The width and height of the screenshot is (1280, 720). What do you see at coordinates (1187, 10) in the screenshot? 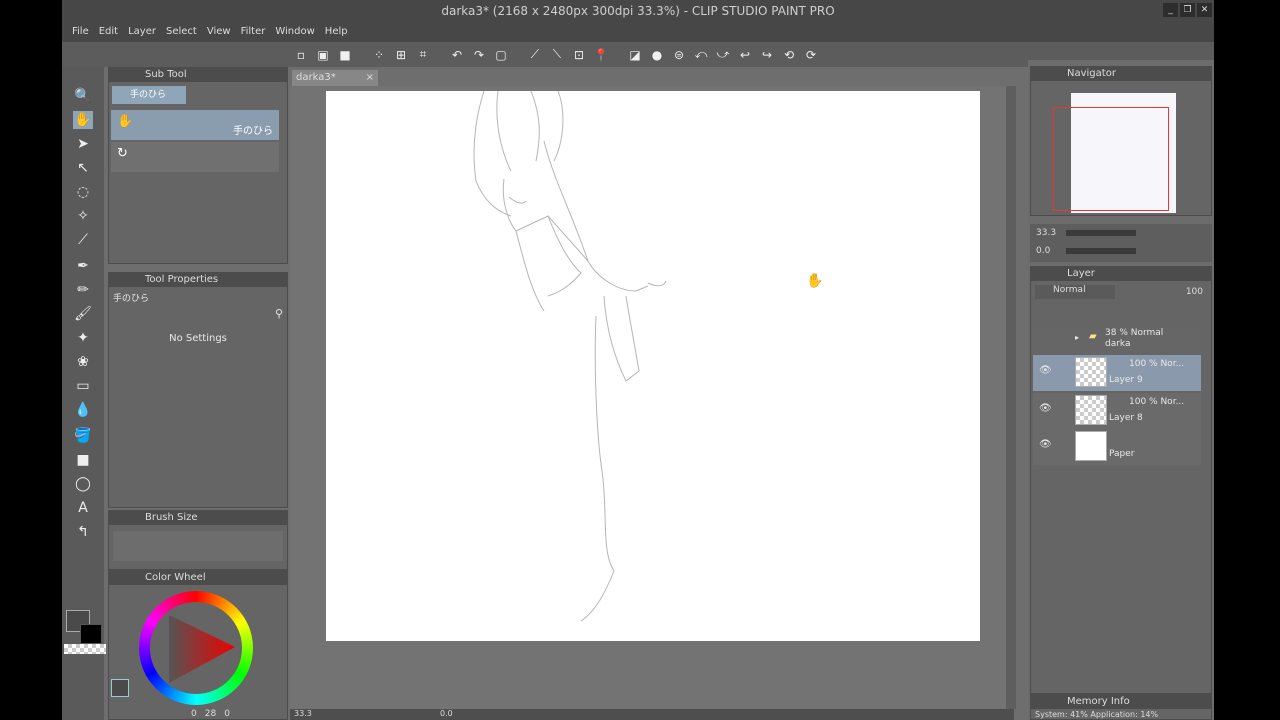
I see `maximize-button: ❐` at bounding box center [1187, 10].